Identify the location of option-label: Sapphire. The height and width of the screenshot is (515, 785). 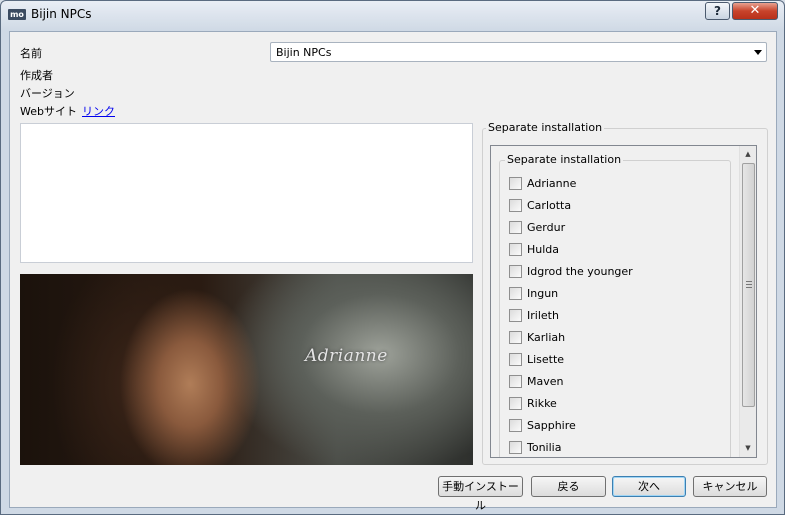
(551, 425).